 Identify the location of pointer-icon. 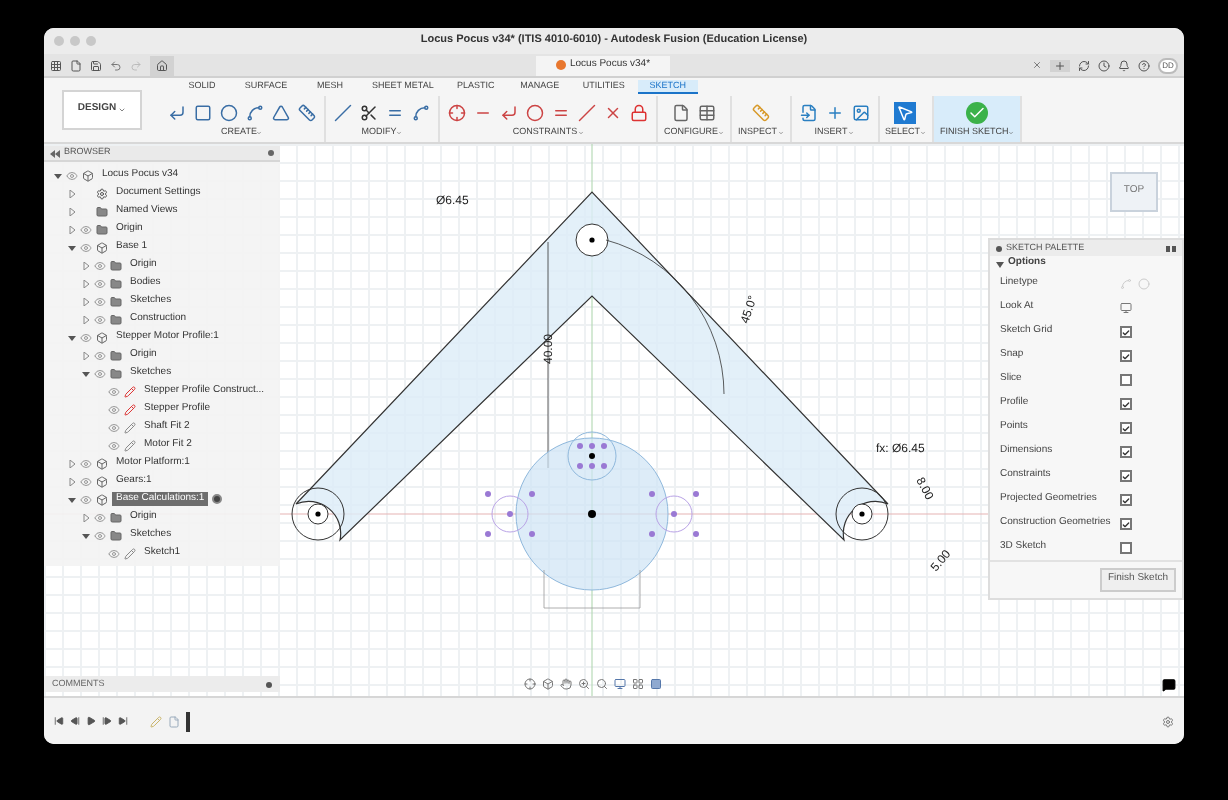
(905, 112).